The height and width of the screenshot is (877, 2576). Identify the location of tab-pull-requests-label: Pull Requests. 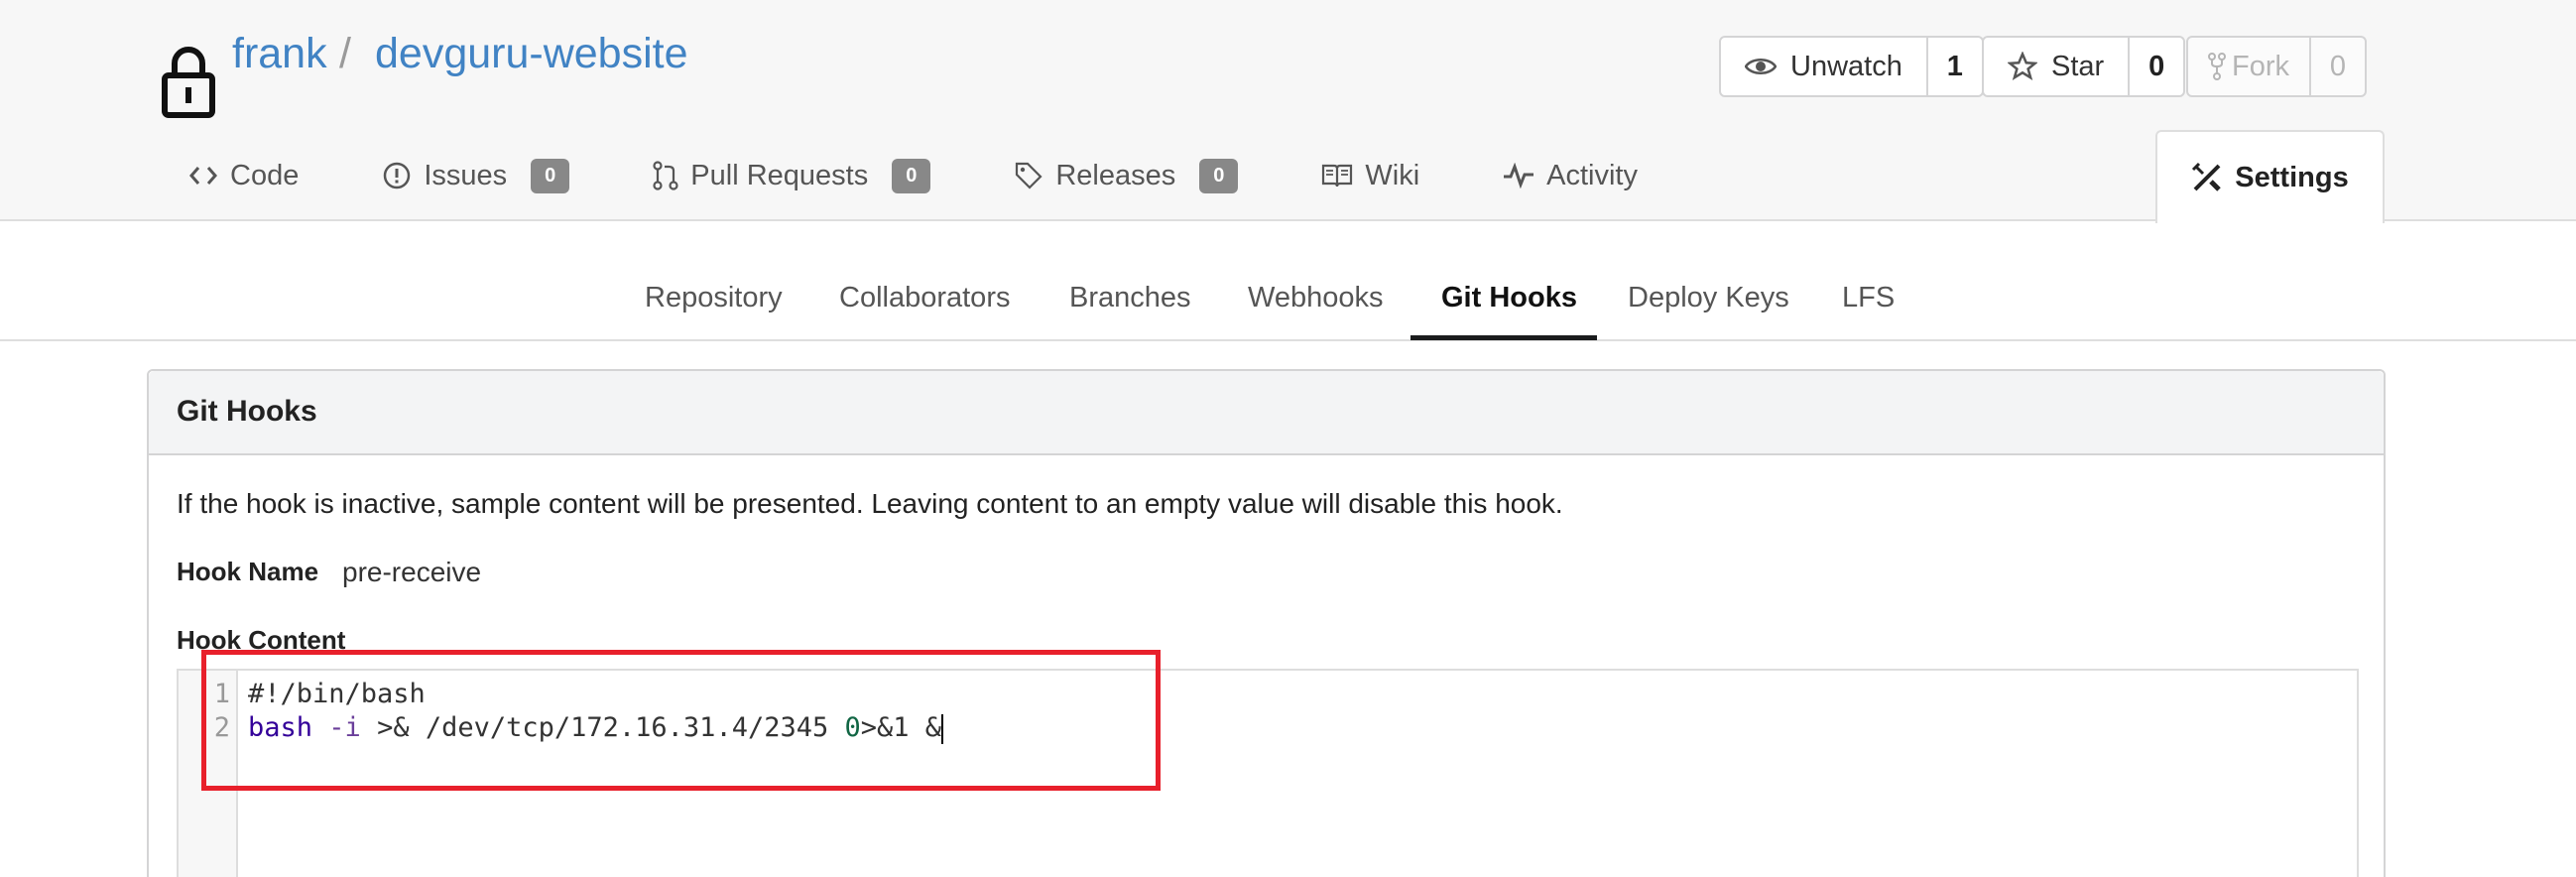
(779, 175).